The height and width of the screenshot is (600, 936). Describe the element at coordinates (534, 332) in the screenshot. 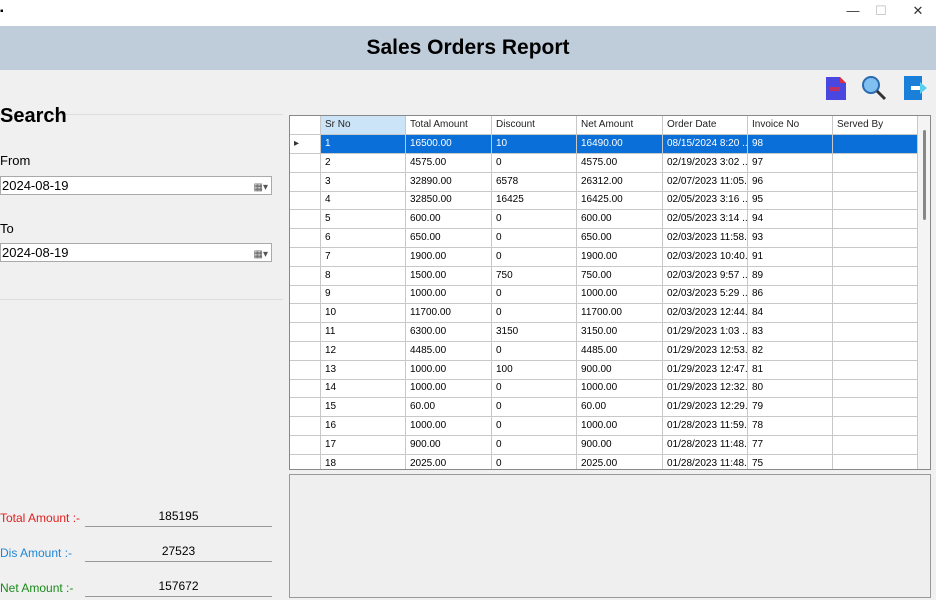

I see `grid-cell: 3150` at that location.